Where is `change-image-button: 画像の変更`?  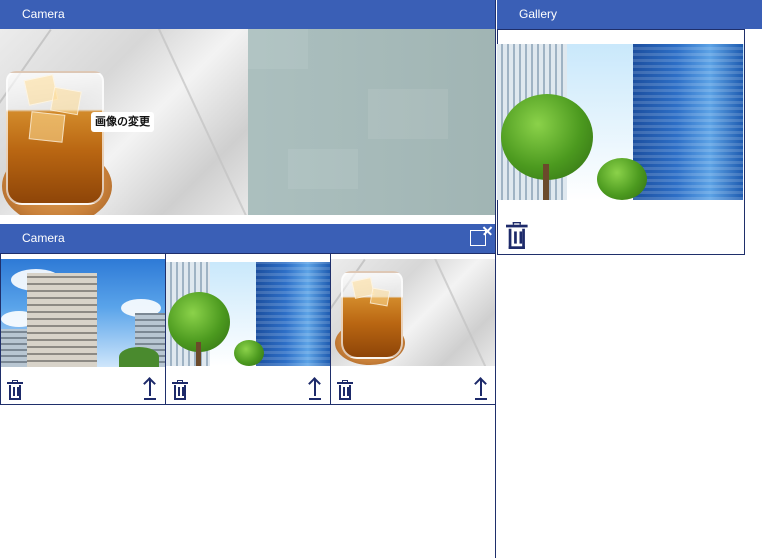
change-image-button: 画像の変更 is located at coordinates (122, 122).